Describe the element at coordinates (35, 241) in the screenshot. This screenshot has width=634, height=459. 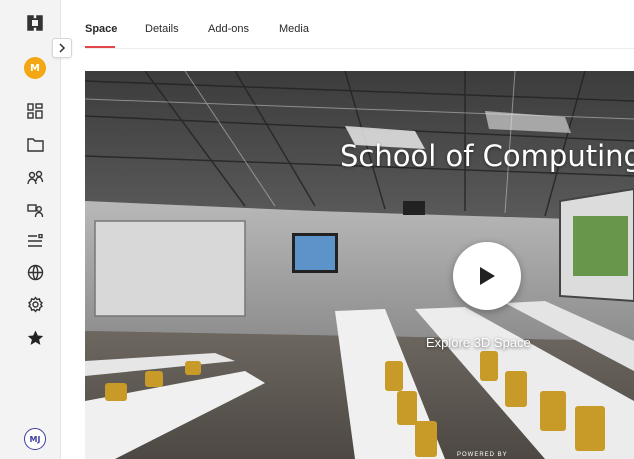
I see `list-icon` at that location.